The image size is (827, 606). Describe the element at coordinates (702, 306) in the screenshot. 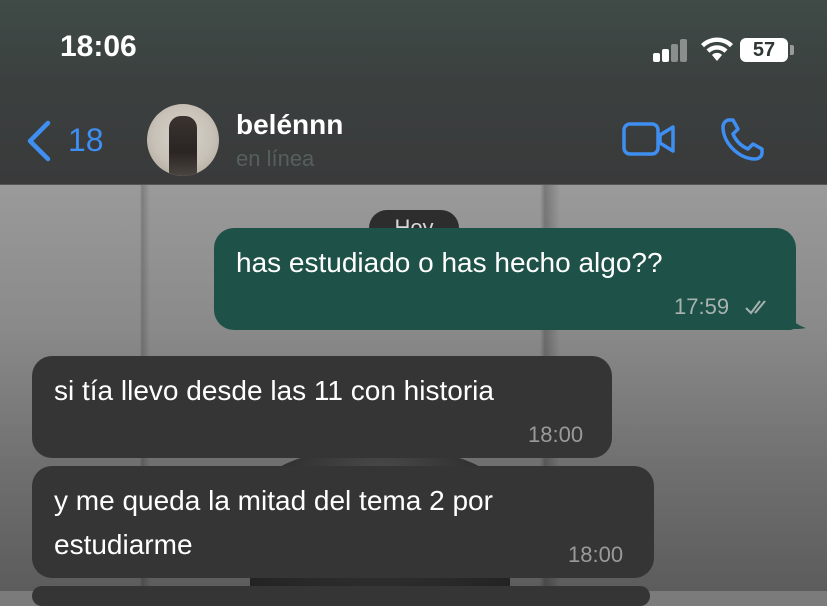

I see `message-time: 17:59` at that location.